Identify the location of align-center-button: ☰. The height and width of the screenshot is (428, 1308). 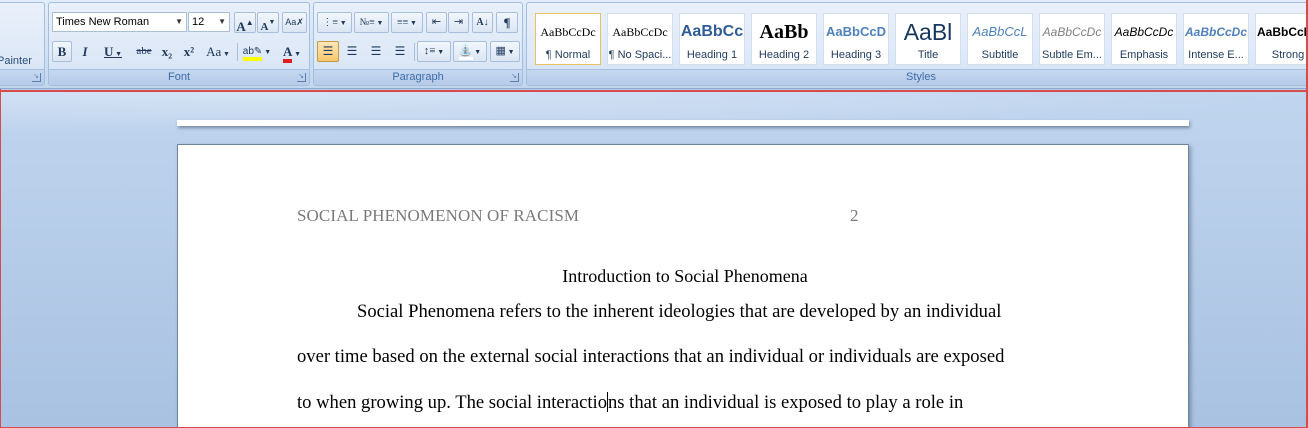
(352, 51).